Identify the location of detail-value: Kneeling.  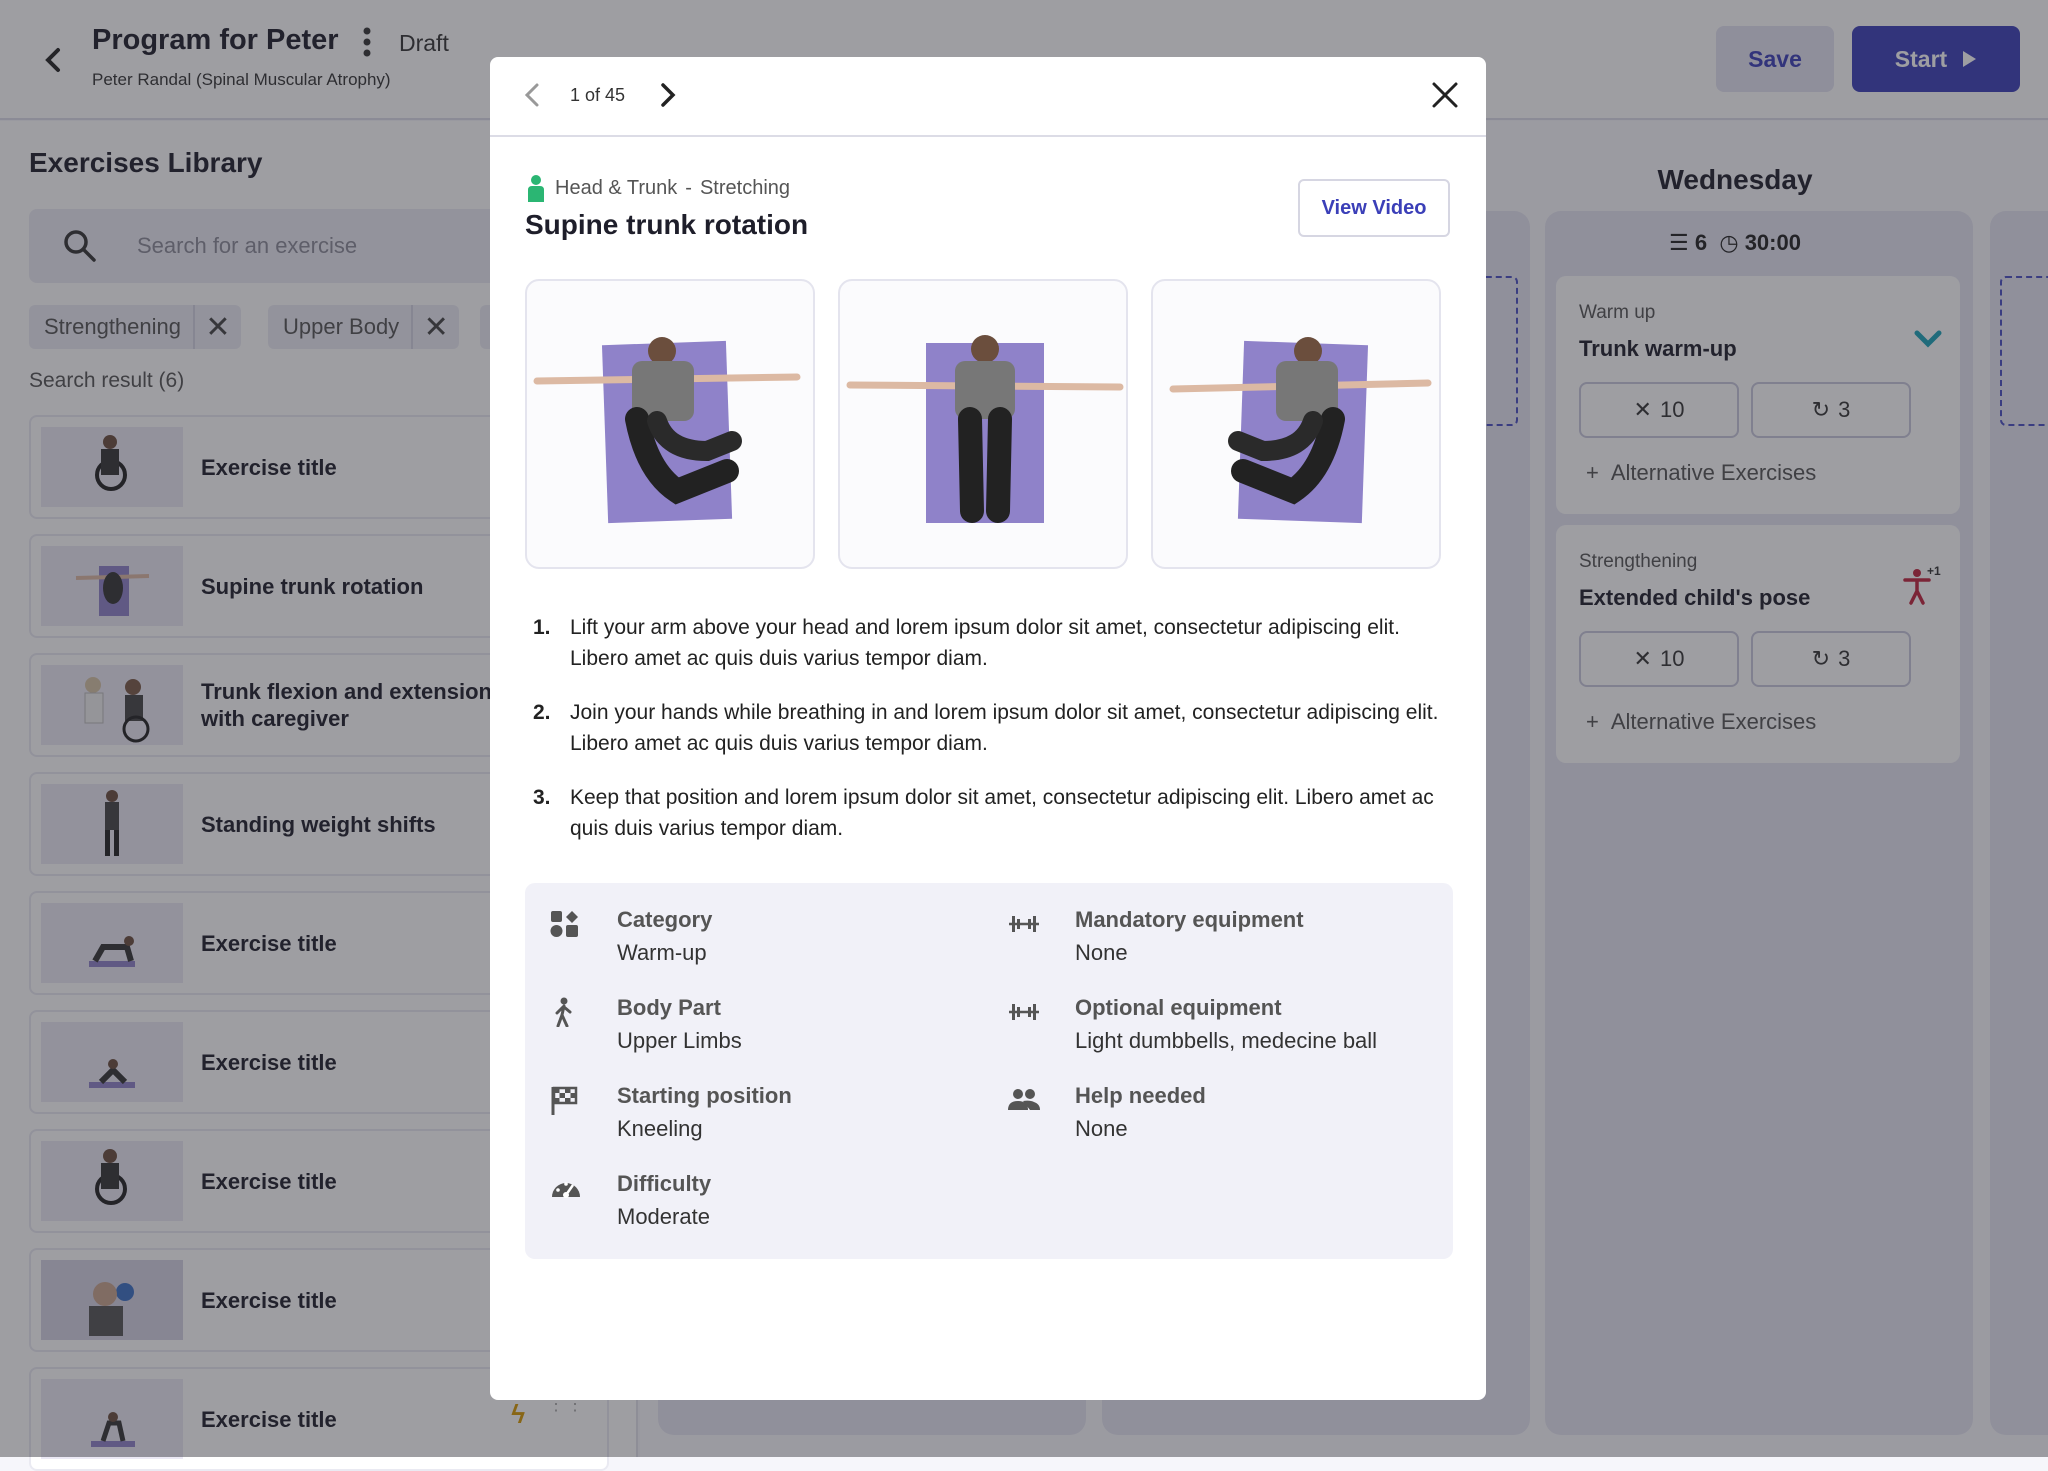
(660, 1128).